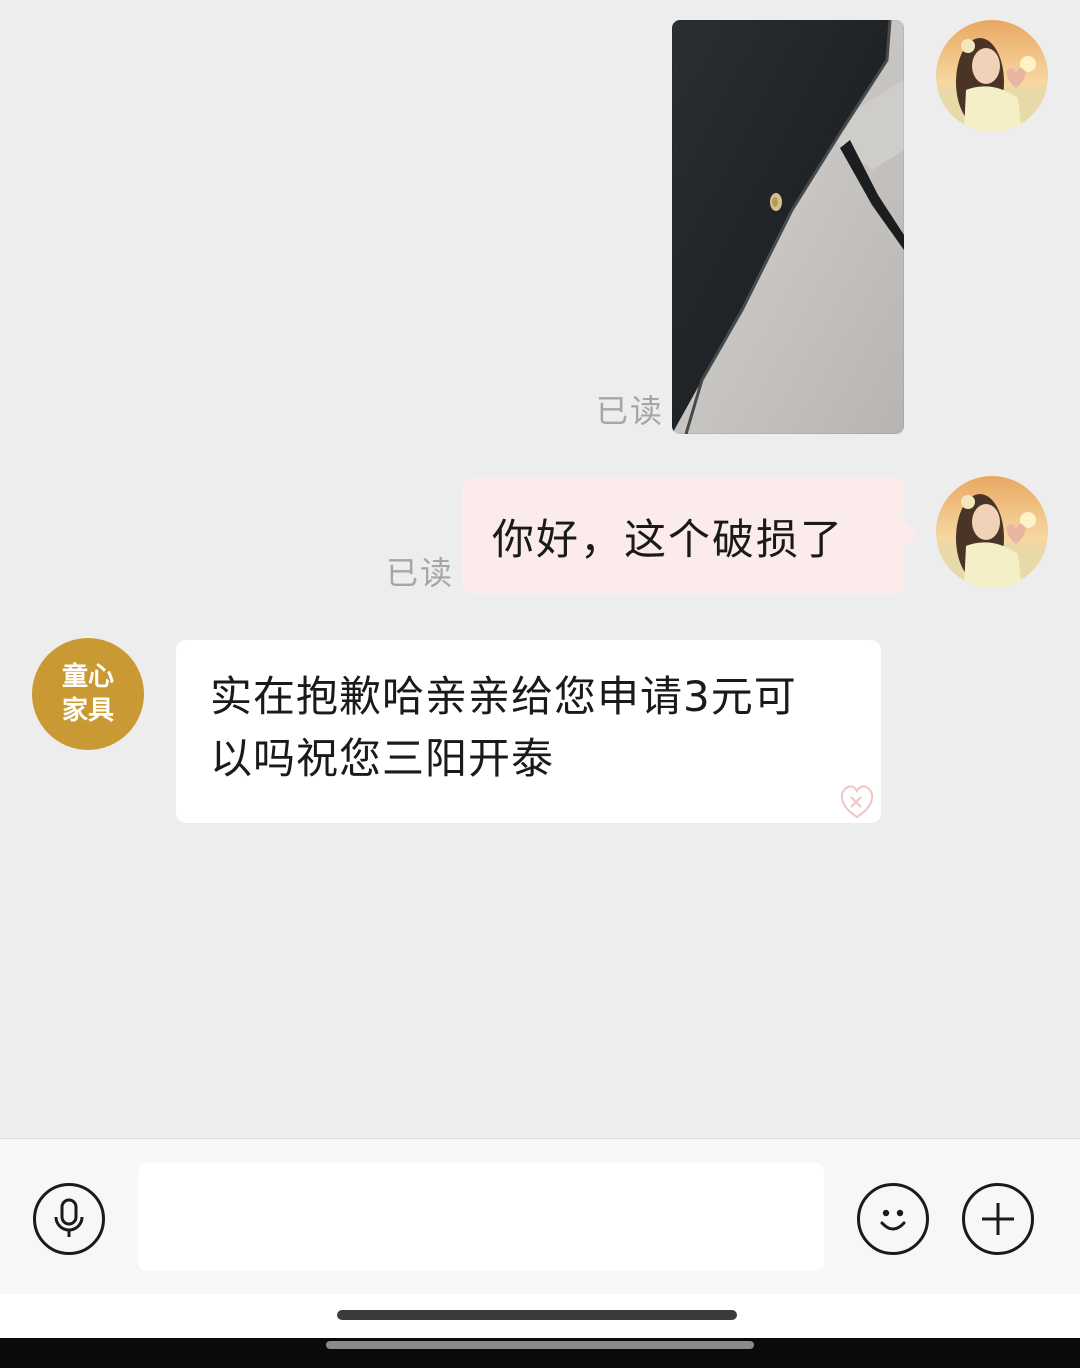 The image size is (1080, 1368). What do you see at coordinates (668, 539) in the screenshot?
I see `message-text: 你好，这个破损了` at bounding box center [668, 539].